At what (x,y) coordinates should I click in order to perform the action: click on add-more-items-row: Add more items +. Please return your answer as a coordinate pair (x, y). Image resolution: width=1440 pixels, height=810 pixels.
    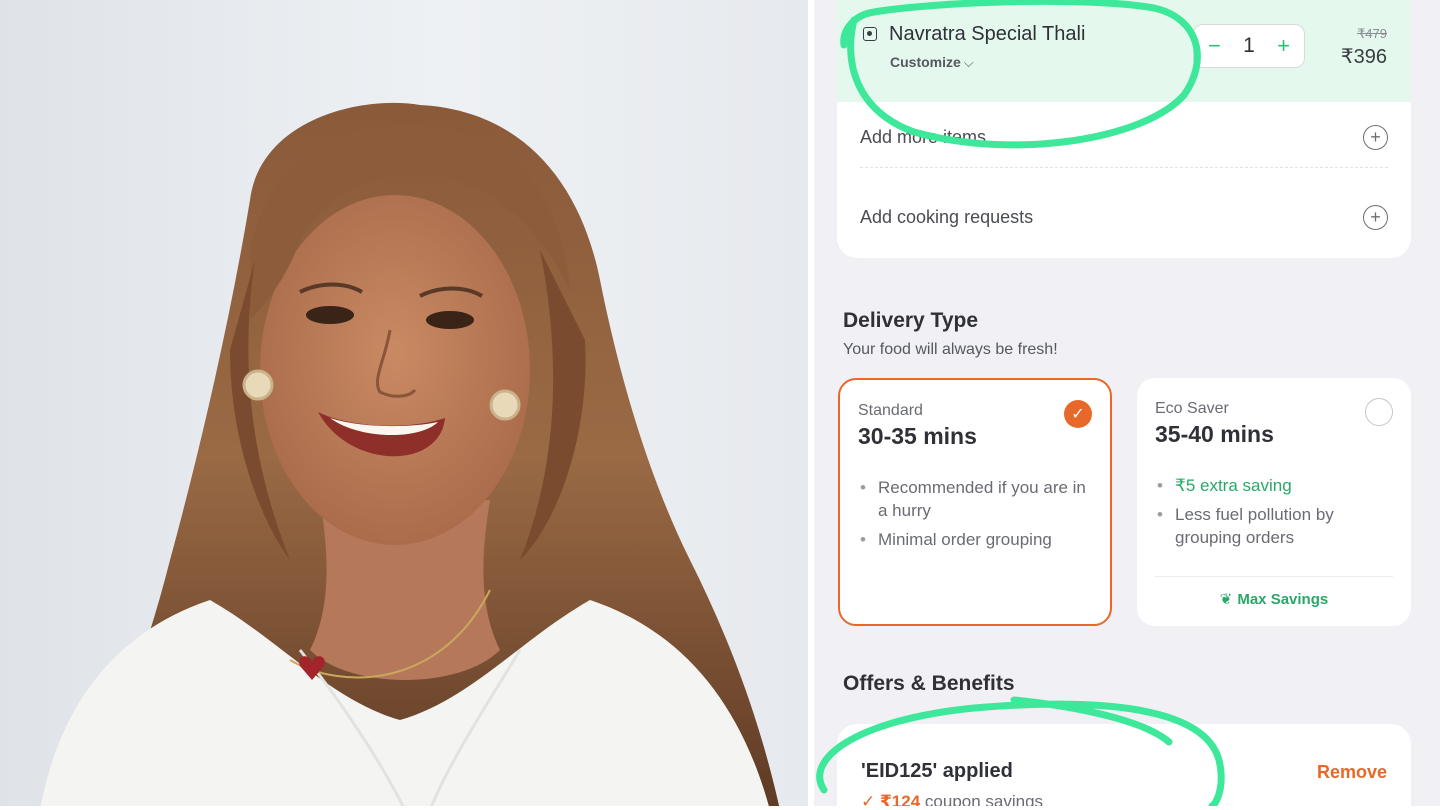
    Looking at the image, I should click on (1124, 138).